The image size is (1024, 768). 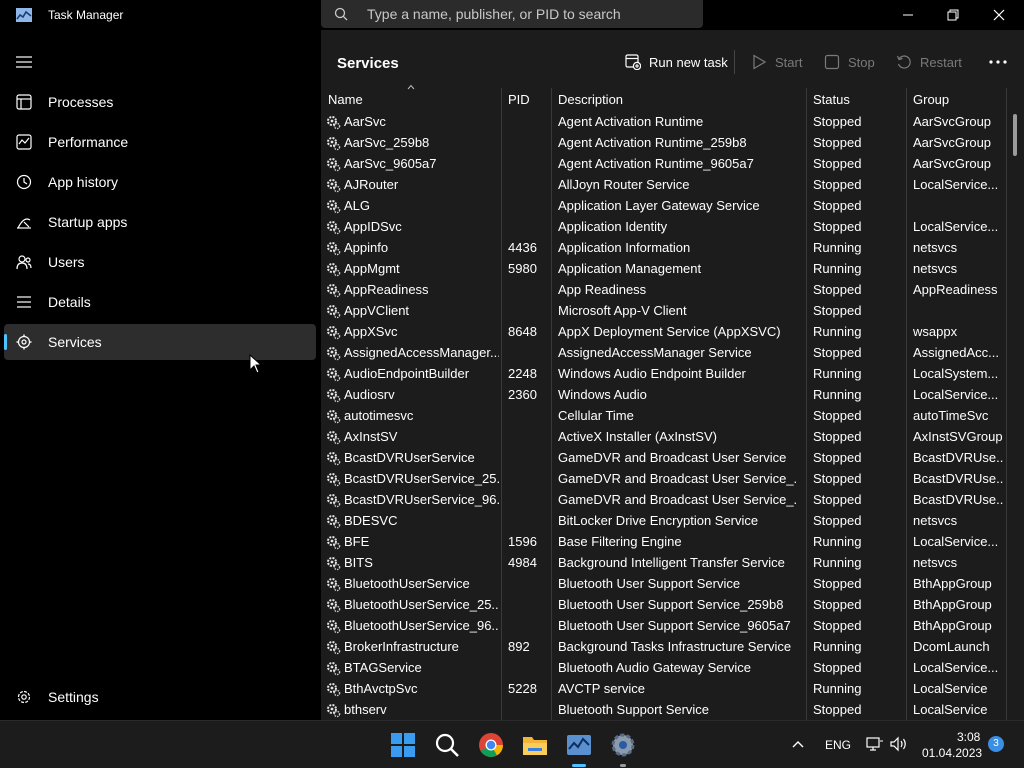 What do you see at coordinates (379, 415) in the screenshot?
I see `service-name: autotimesvc` at bounding box center [379, 415].